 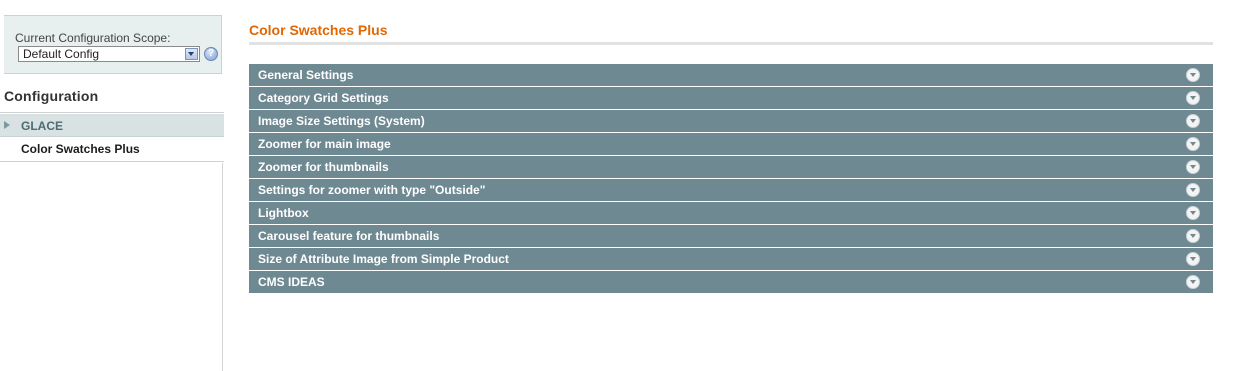 I want to click on sidebar-border, so click(x=222, y=267).